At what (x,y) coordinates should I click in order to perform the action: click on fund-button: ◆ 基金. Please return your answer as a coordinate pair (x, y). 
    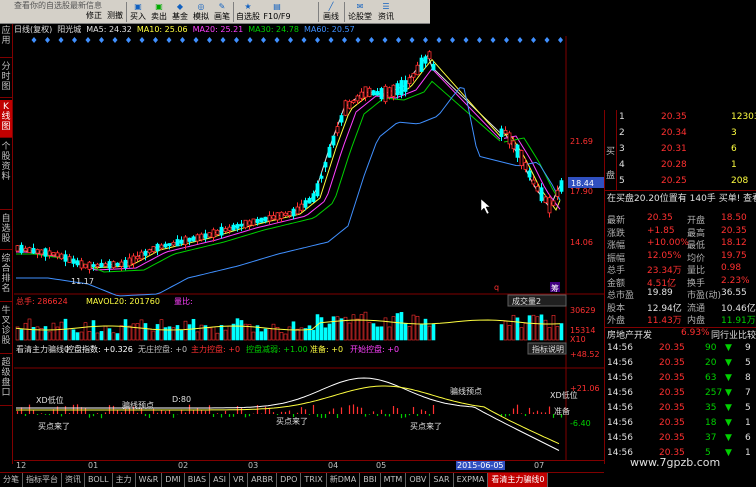
    Looking at the image, I should click on (180, 12).